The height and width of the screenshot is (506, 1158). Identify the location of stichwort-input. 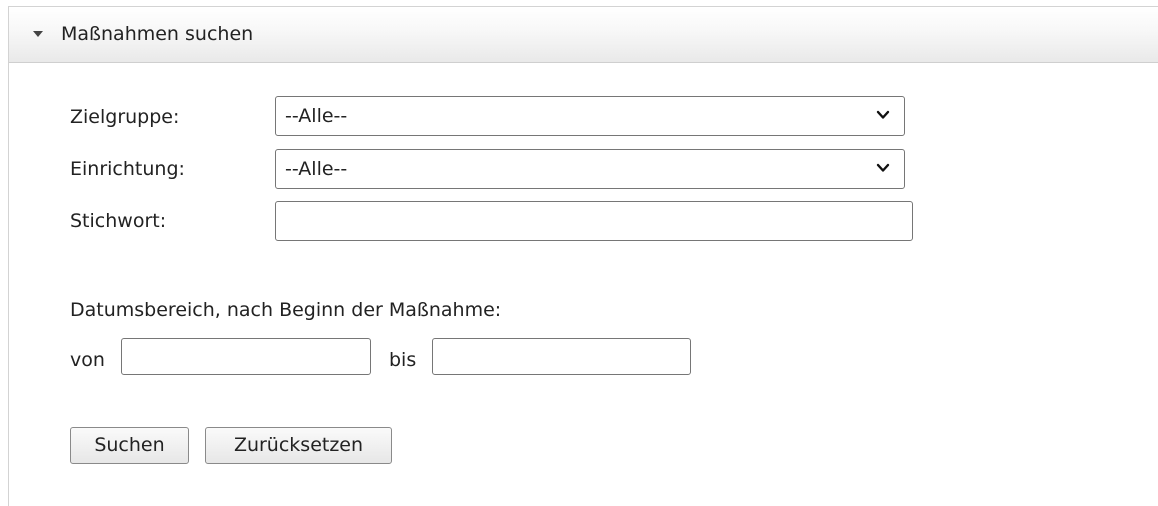
(594, 221).